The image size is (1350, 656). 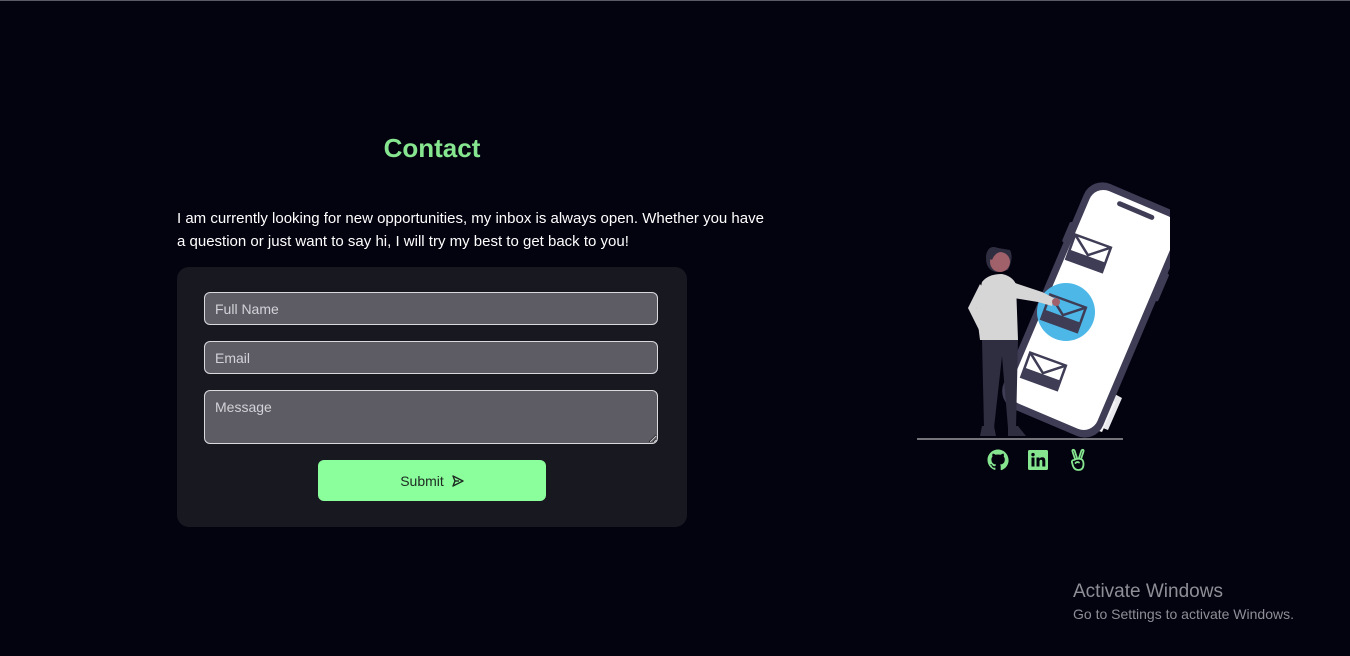 I want to click on social-links, so click(x=1038, y=460).